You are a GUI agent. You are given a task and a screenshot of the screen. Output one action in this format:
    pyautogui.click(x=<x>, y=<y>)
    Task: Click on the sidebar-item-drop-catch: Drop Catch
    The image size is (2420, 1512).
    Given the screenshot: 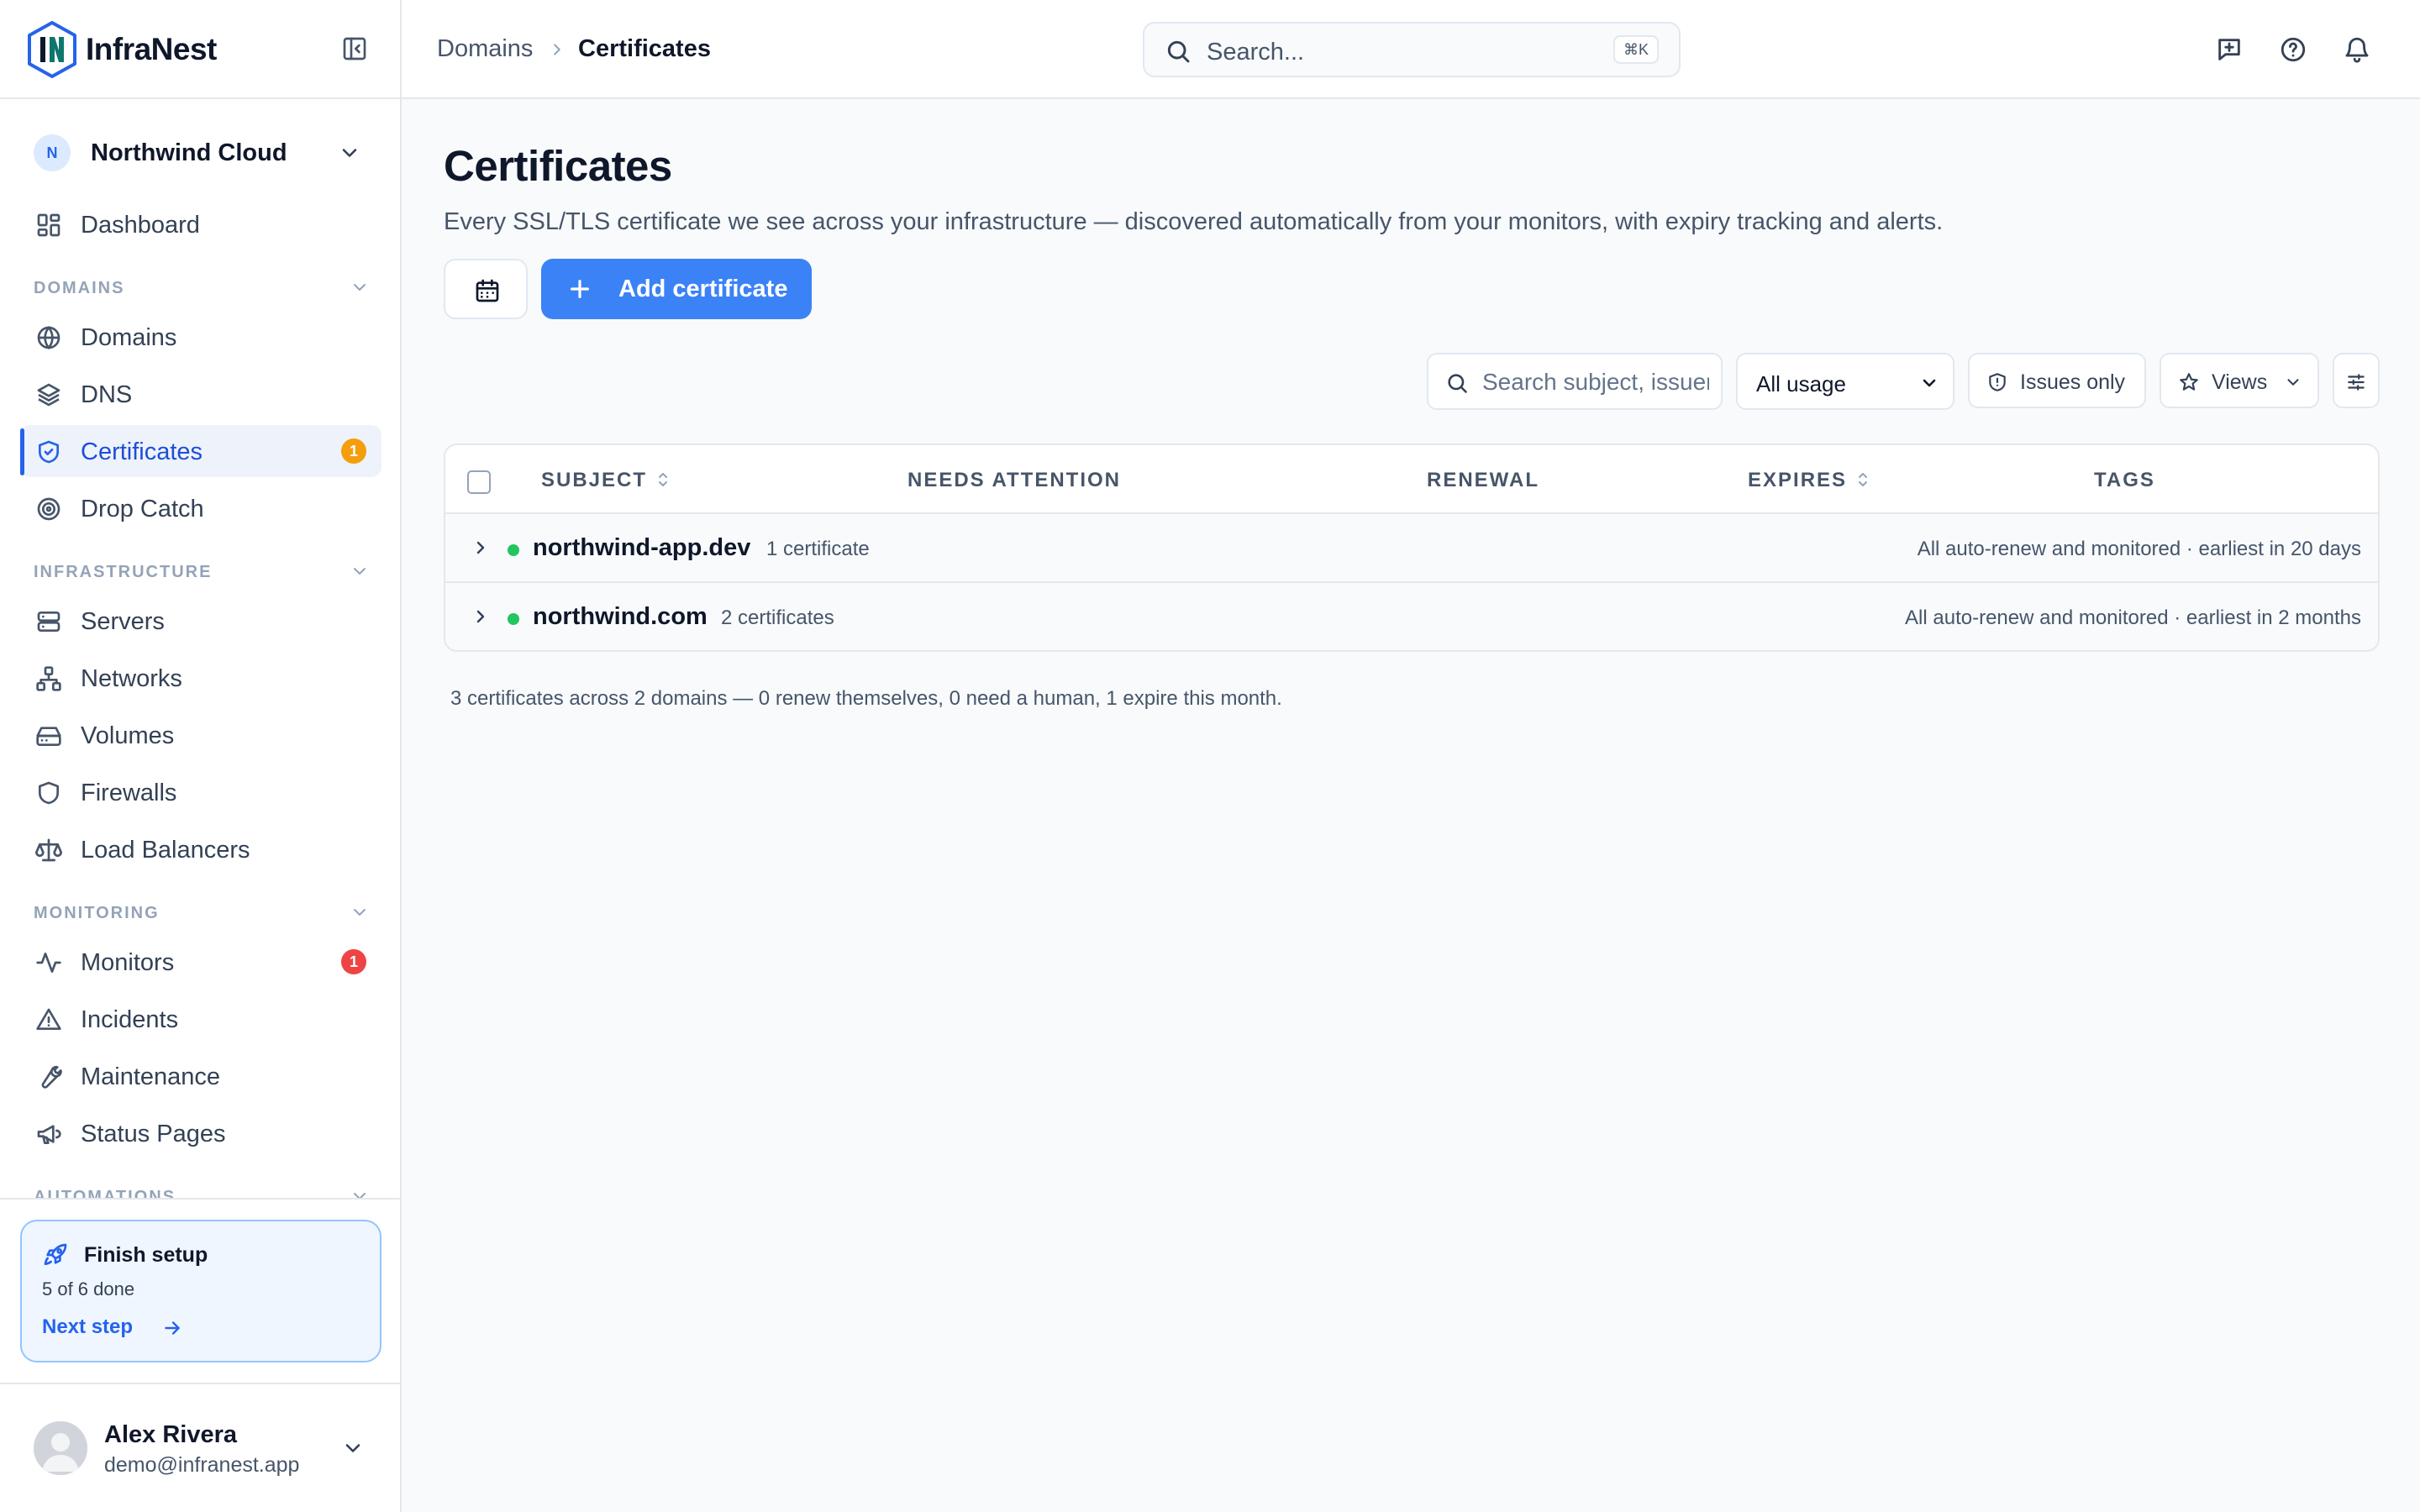 What is the action you would take?
    pyautogui.click(x=200, y=508)
    